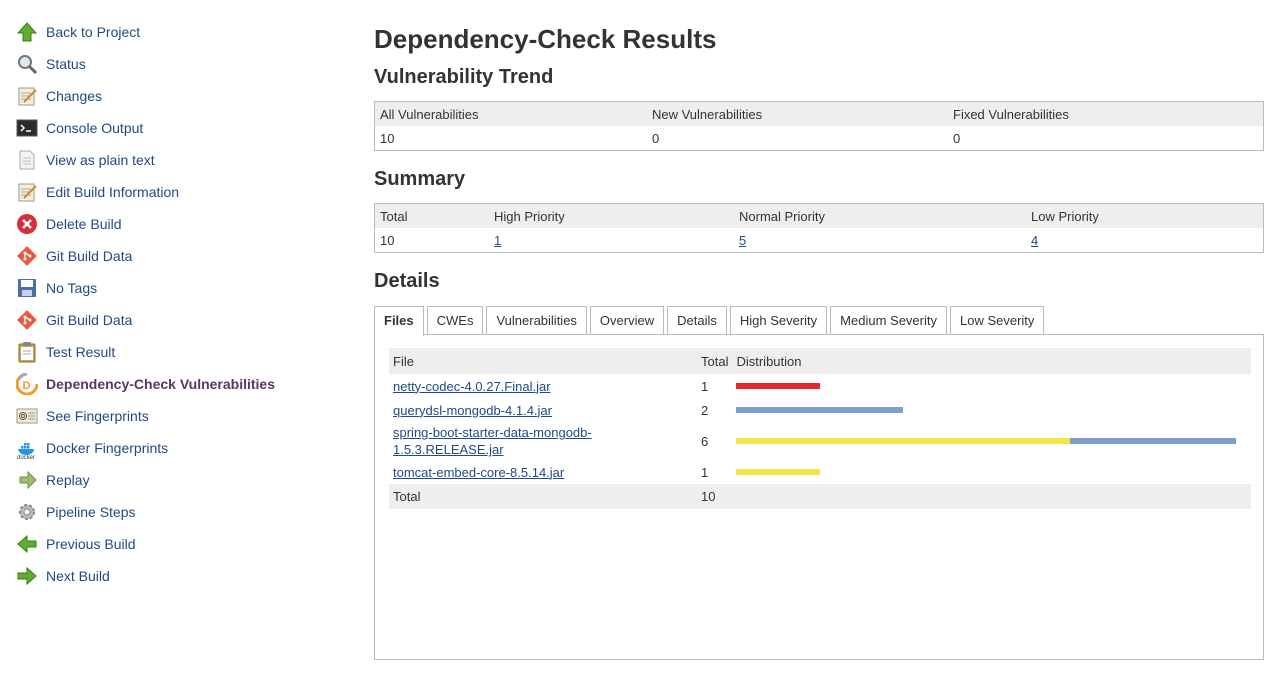 This screenshot has height=673, width=1278. Describe the element at coordinates (27, 352) in the screenshot. I see `clipboard-icon` at that location.